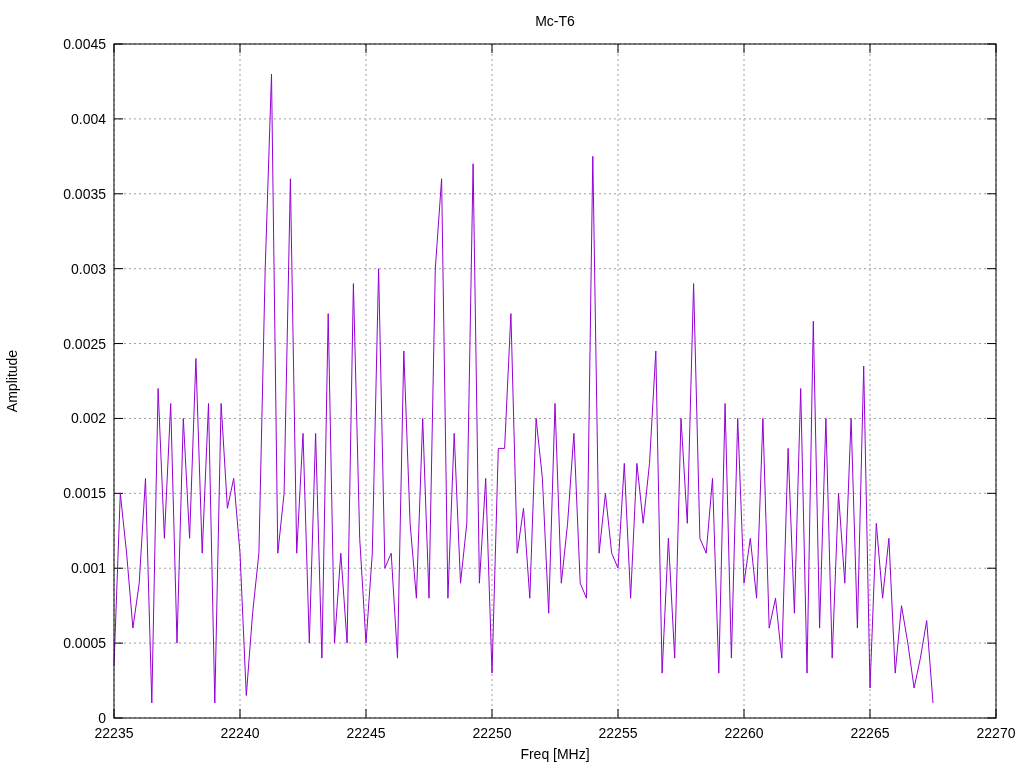 This screenshot has width=1024, height=768. What do you see at coordinates (88, 568) in the screenshot?
I see `y-tick-label: 0.001` at bounding box center [88, 568].